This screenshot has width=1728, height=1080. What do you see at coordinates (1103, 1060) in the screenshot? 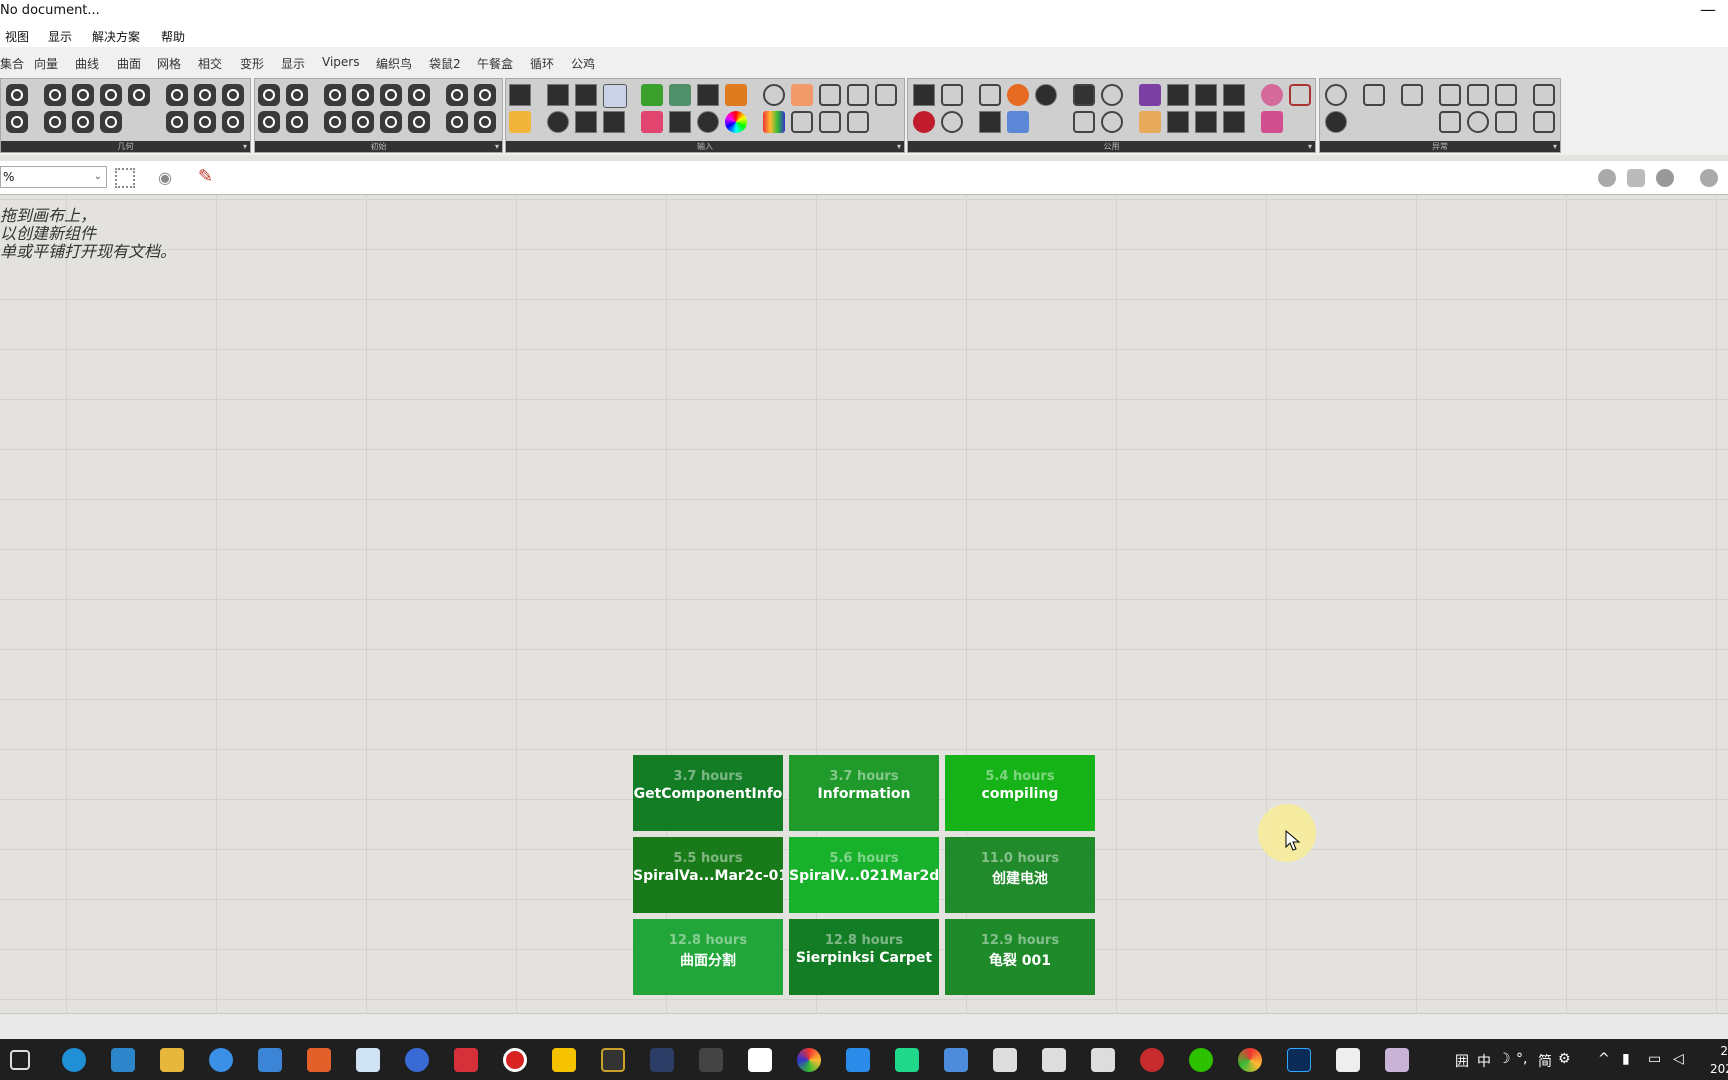
I see `rhino6-icon` at bounding box center [1103, 1060].